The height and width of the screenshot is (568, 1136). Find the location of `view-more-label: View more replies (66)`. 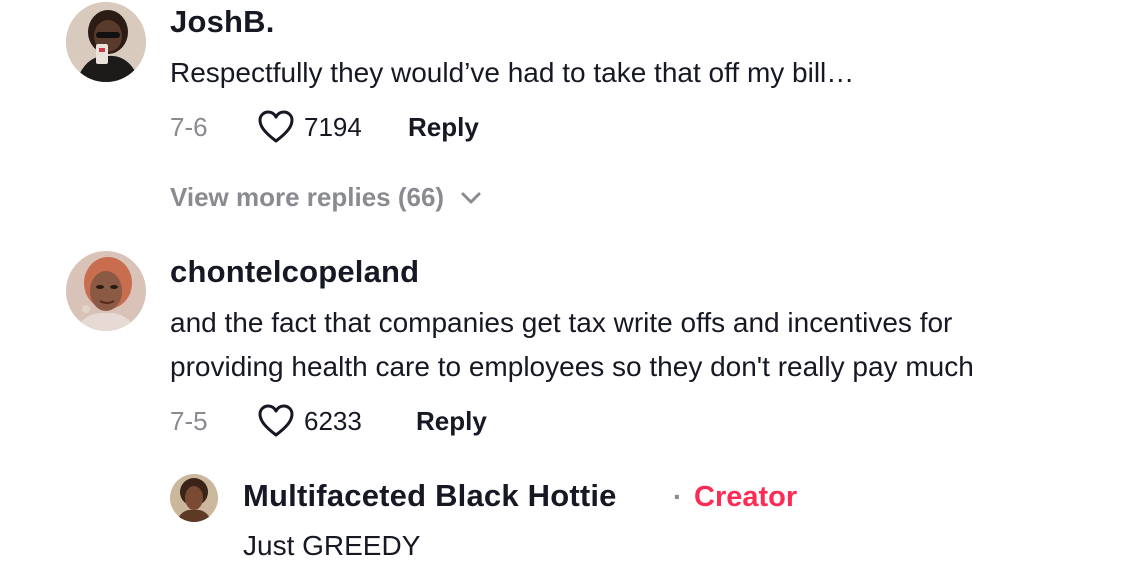

view-more-label: View more replies (66) is located at coordinates (307, 197).